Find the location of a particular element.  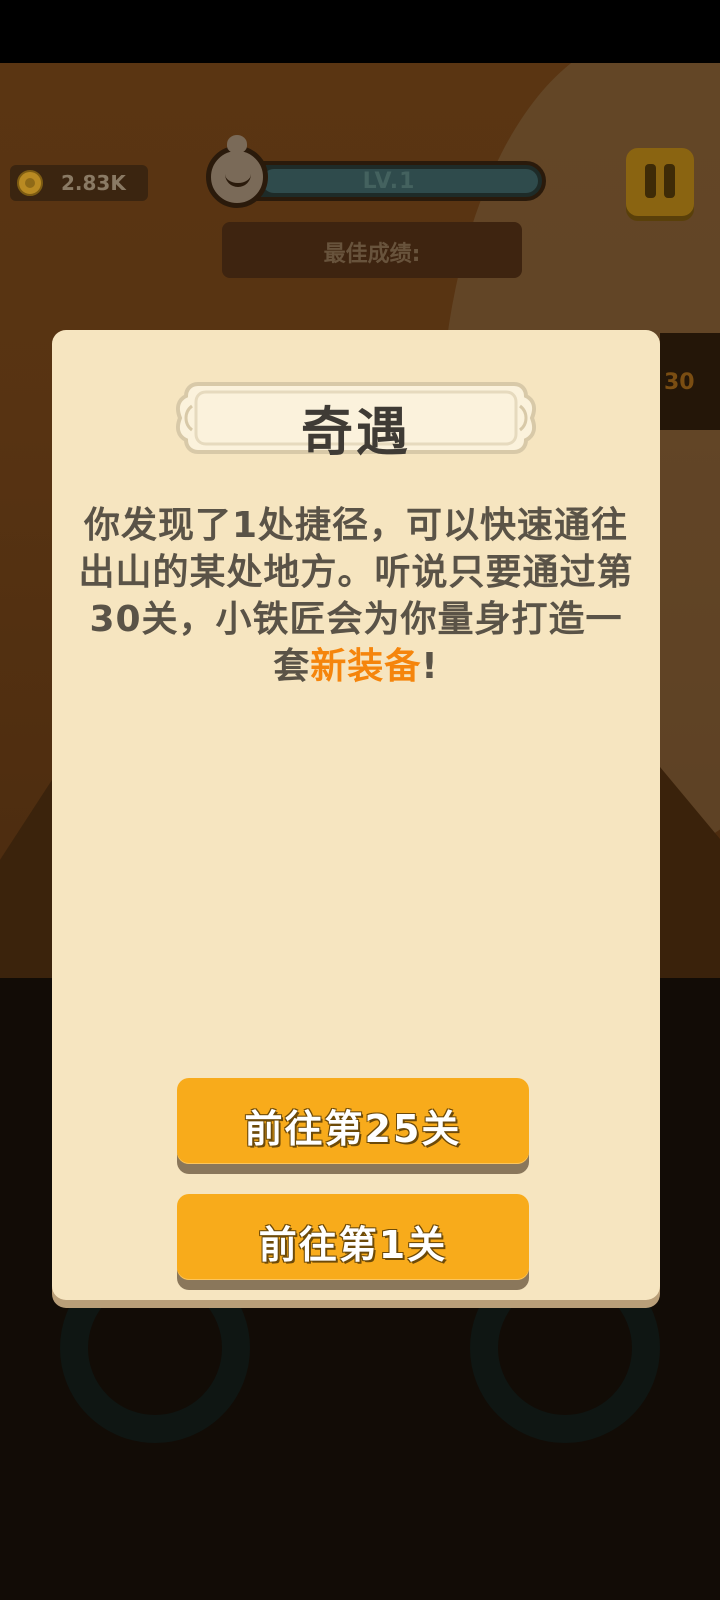

coin-counter: 2.83K is located at coordinates (79, 183).